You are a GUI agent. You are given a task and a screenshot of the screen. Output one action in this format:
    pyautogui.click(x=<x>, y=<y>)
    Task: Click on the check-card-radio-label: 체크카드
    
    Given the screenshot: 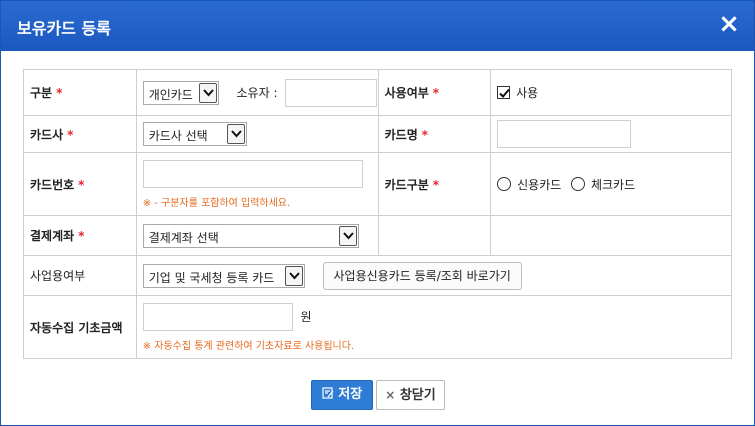 What is the action you would take?
    pyautogui.click(x=613, y=184)
    